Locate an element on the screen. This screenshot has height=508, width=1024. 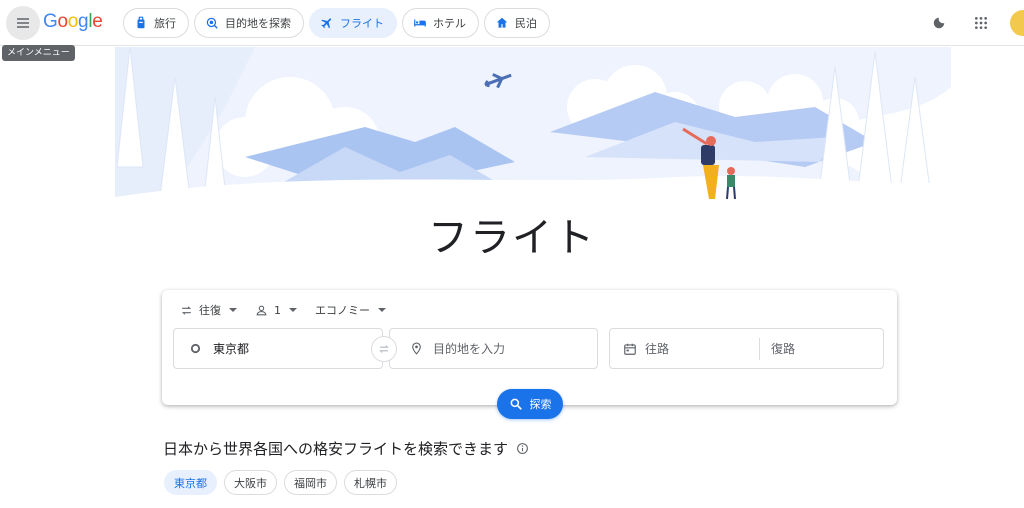
tab-label: フライト is located at coordinates (362, 23).